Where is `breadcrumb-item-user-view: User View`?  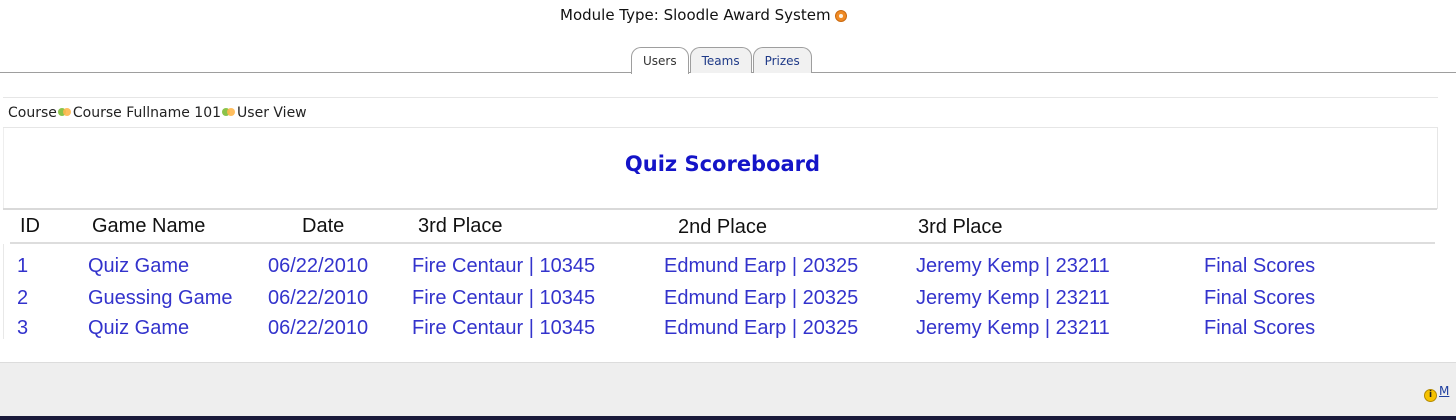
breadcrumb-item-user-view: User View is located at coordinates (272, 113).